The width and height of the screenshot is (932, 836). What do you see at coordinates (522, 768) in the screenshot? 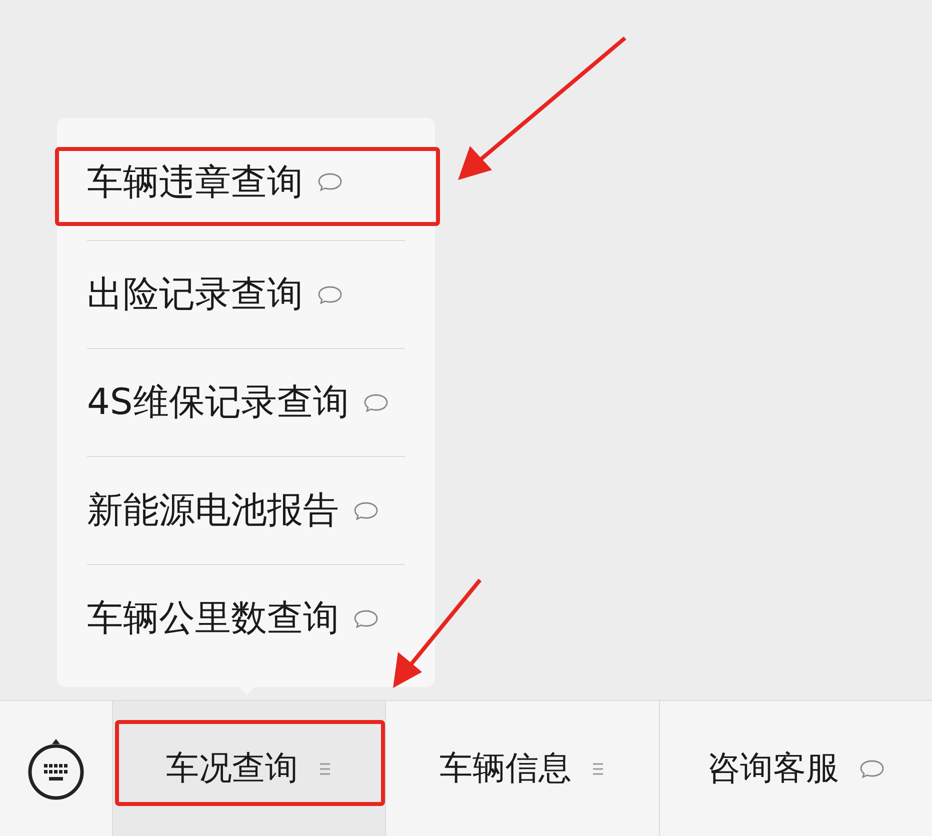
I see `menu-tab: 车辆信息` at bounding box center [522, 768].